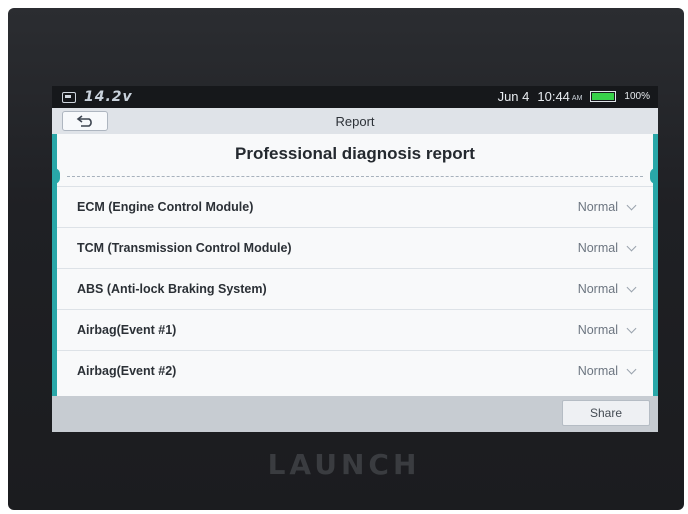 This screenshot has width=688, height=514. What do you see at coordinates (355, 247) in the screenshot?
I see `list-item-tcm: TCM (Transmission Control Module) Normal` at bounding box center [355, 247].